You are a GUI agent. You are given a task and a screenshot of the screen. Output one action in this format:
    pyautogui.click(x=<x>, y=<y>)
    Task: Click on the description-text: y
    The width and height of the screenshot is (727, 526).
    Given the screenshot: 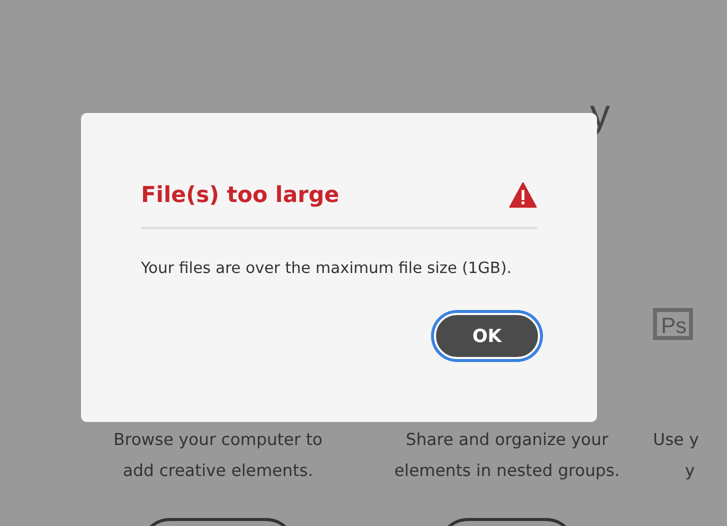 What is the action you would take?
    pyautogui.click(x=689, y=471)
    